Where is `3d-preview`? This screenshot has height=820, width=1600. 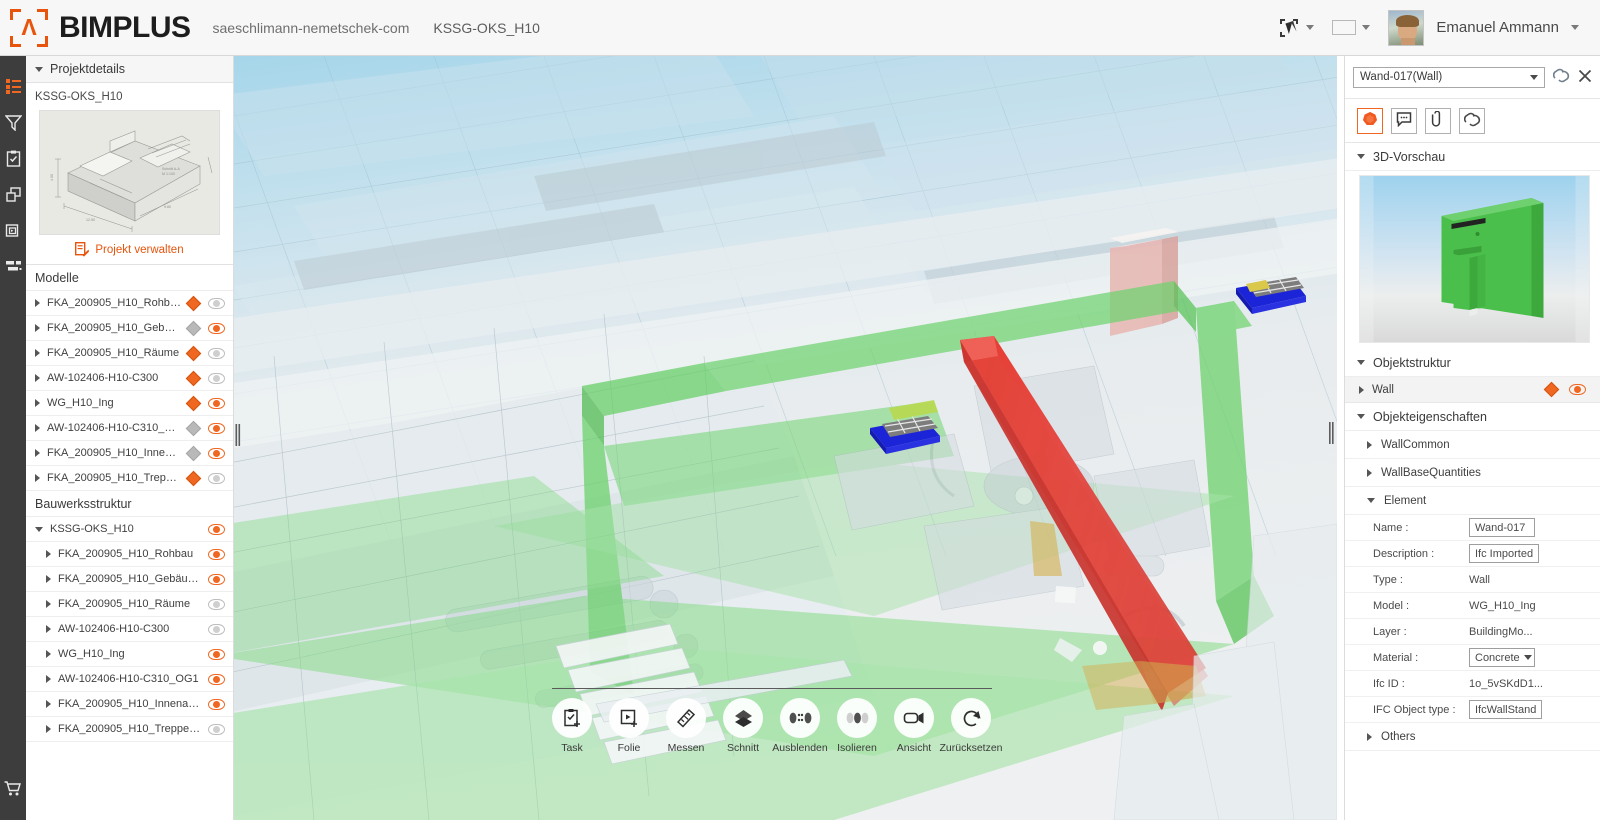
3d-preview is located at coordinates (1474, 259).